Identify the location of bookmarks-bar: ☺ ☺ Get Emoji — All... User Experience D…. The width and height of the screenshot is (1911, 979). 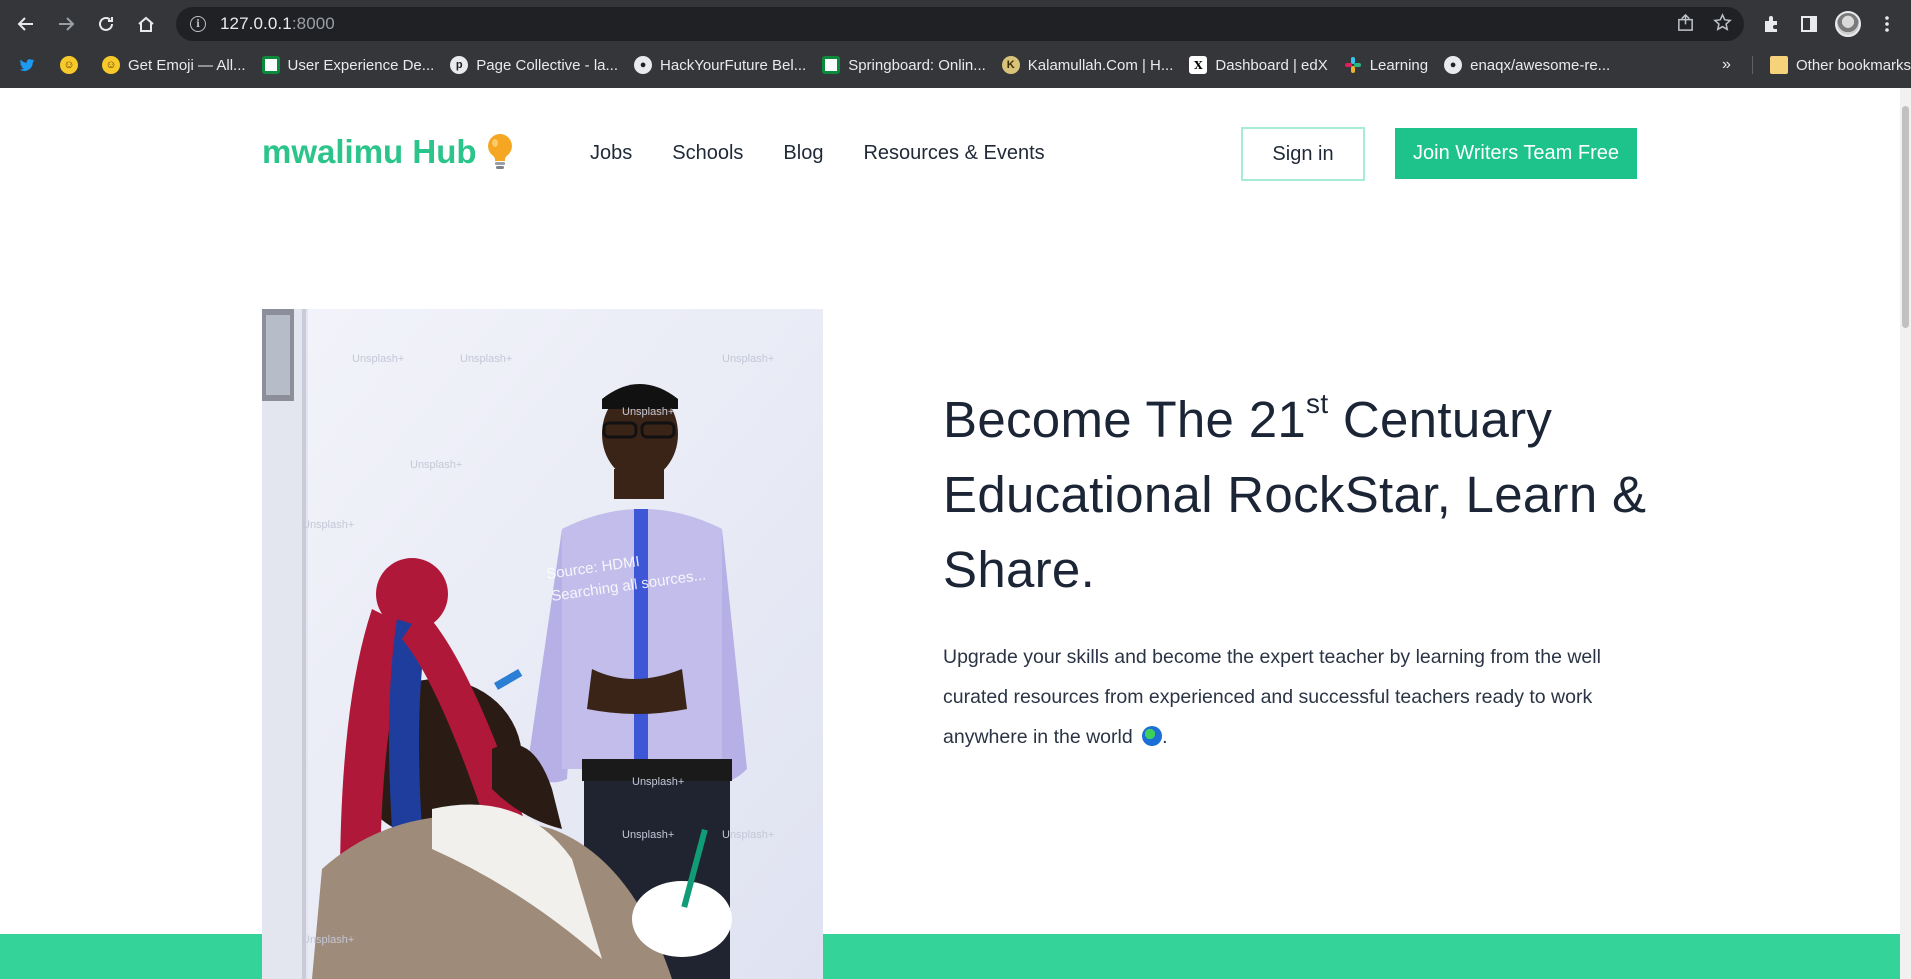
(955, 65).